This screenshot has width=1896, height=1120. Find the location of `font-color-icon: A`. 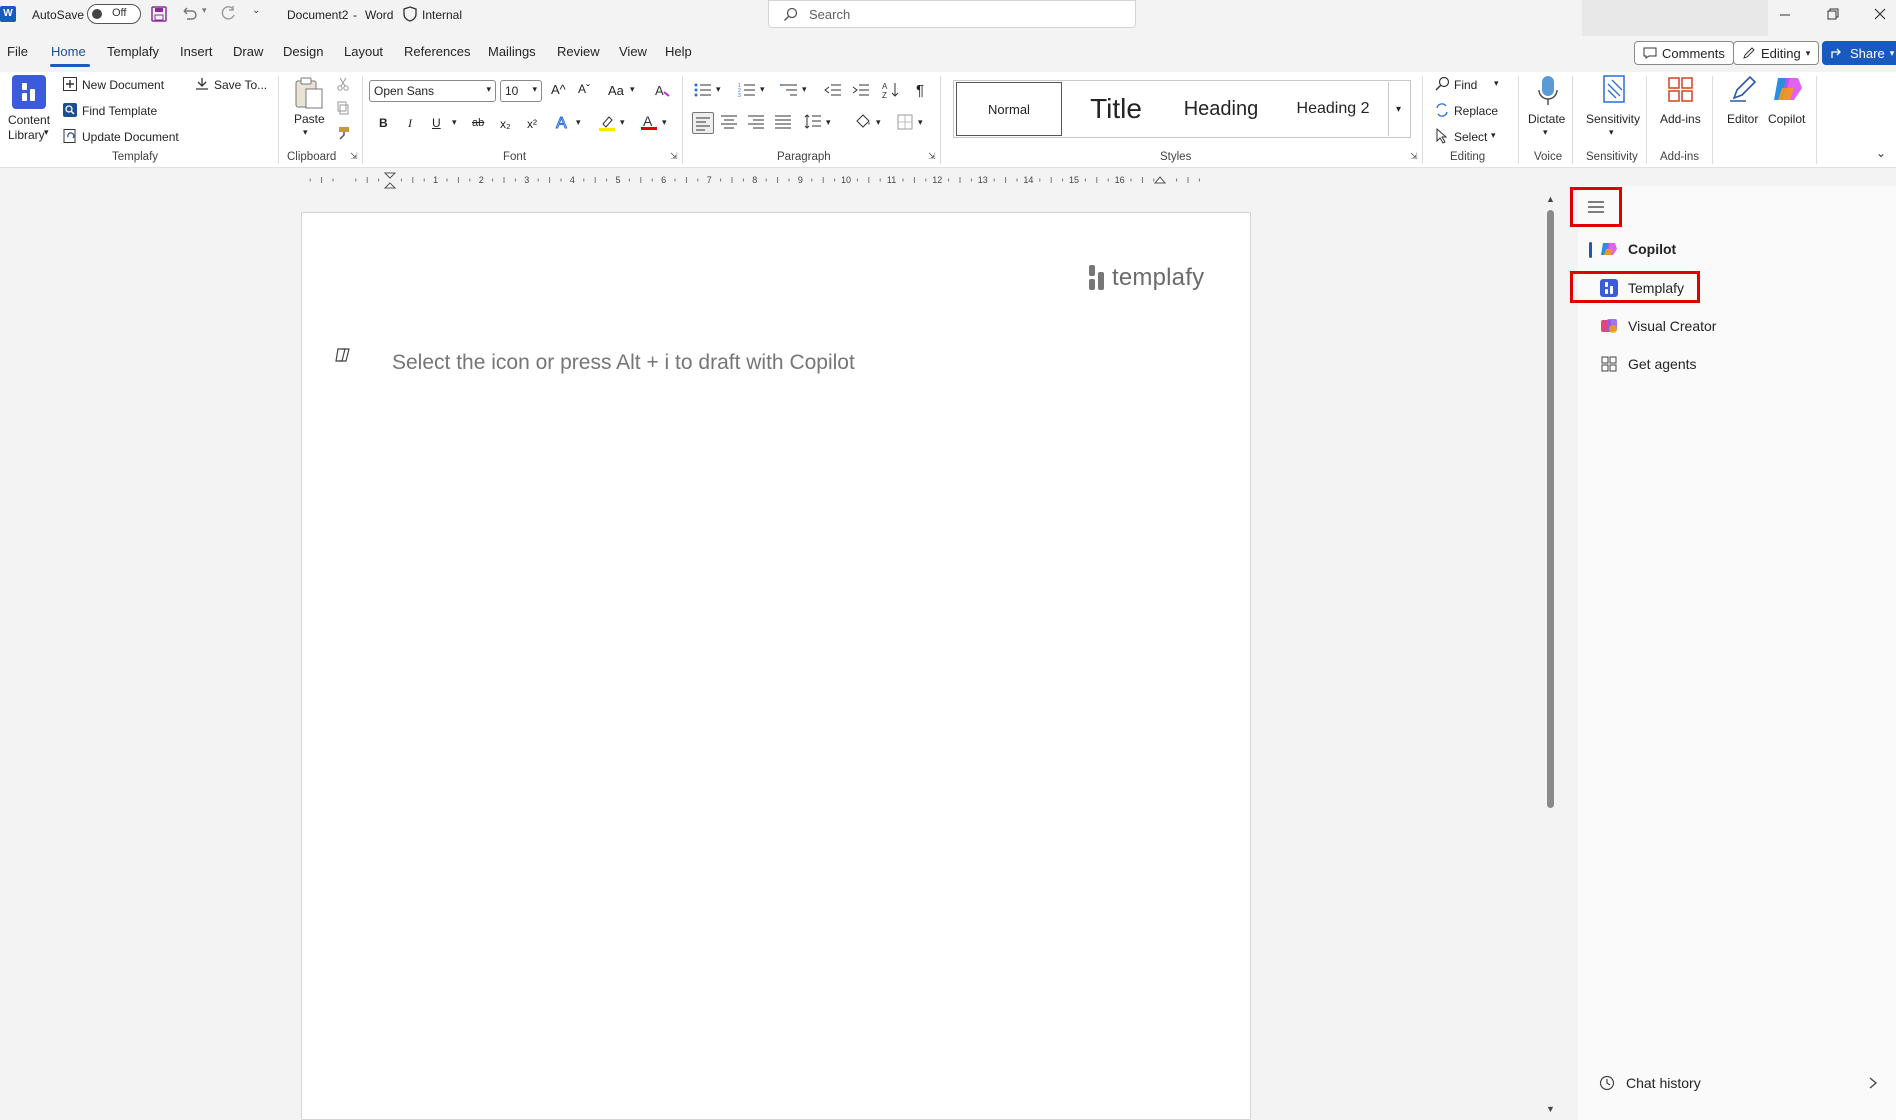

font-color-icon: A is located at coordinates (649, 122).